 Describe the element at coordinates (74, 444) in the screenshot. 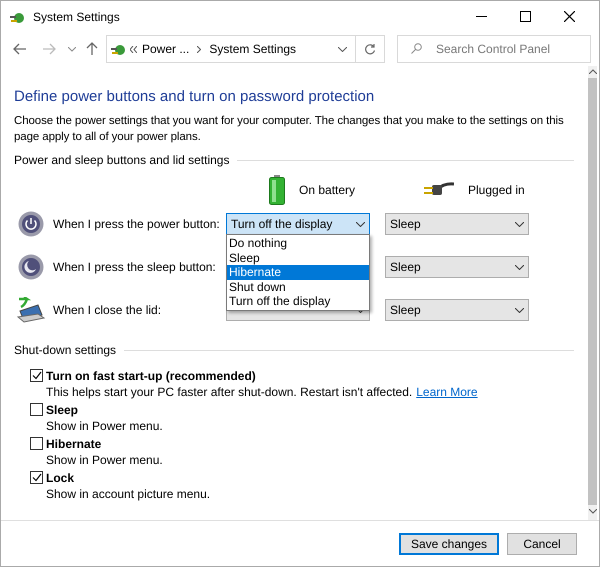

I see `checkbox-label: Hibernate` at that location.